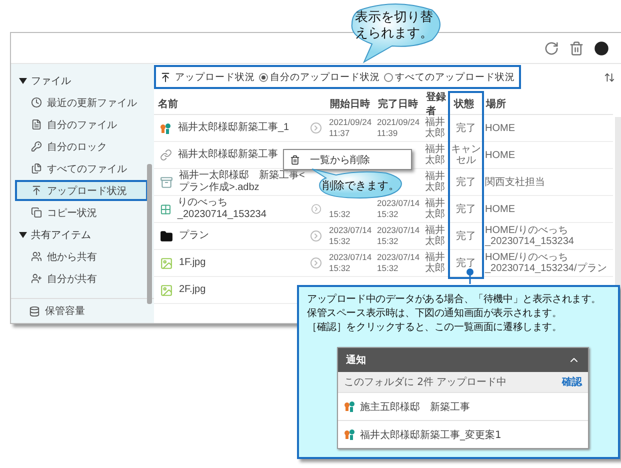  I want to click on file-name: 2F.jpg, so click(192, 290).